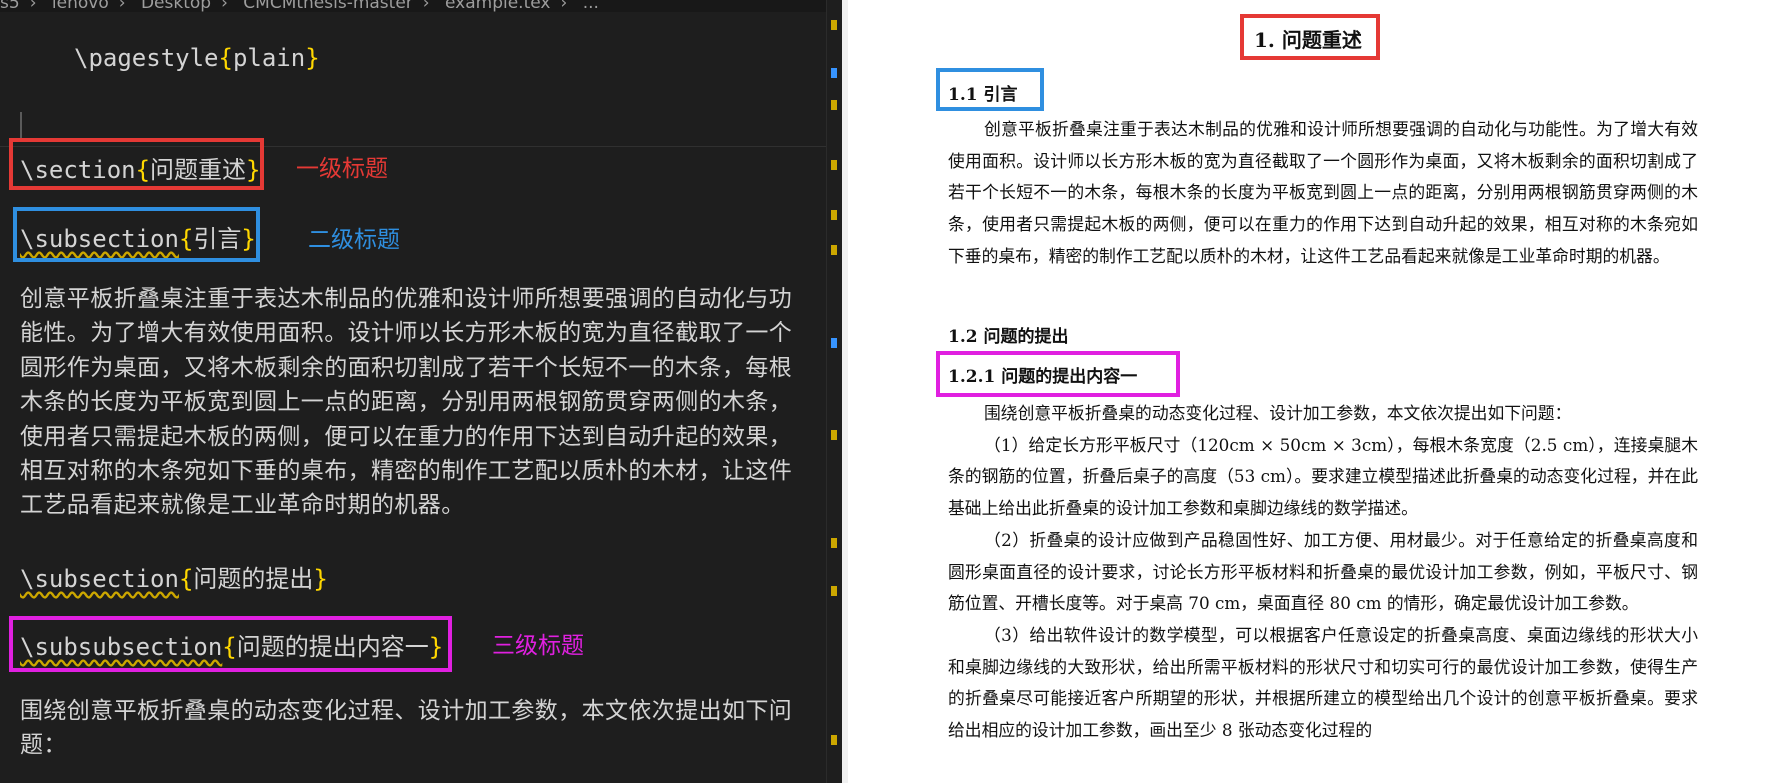  I want to click on pdf-subsection2-title: 1.2 问题的提出, so click(1008, 337).